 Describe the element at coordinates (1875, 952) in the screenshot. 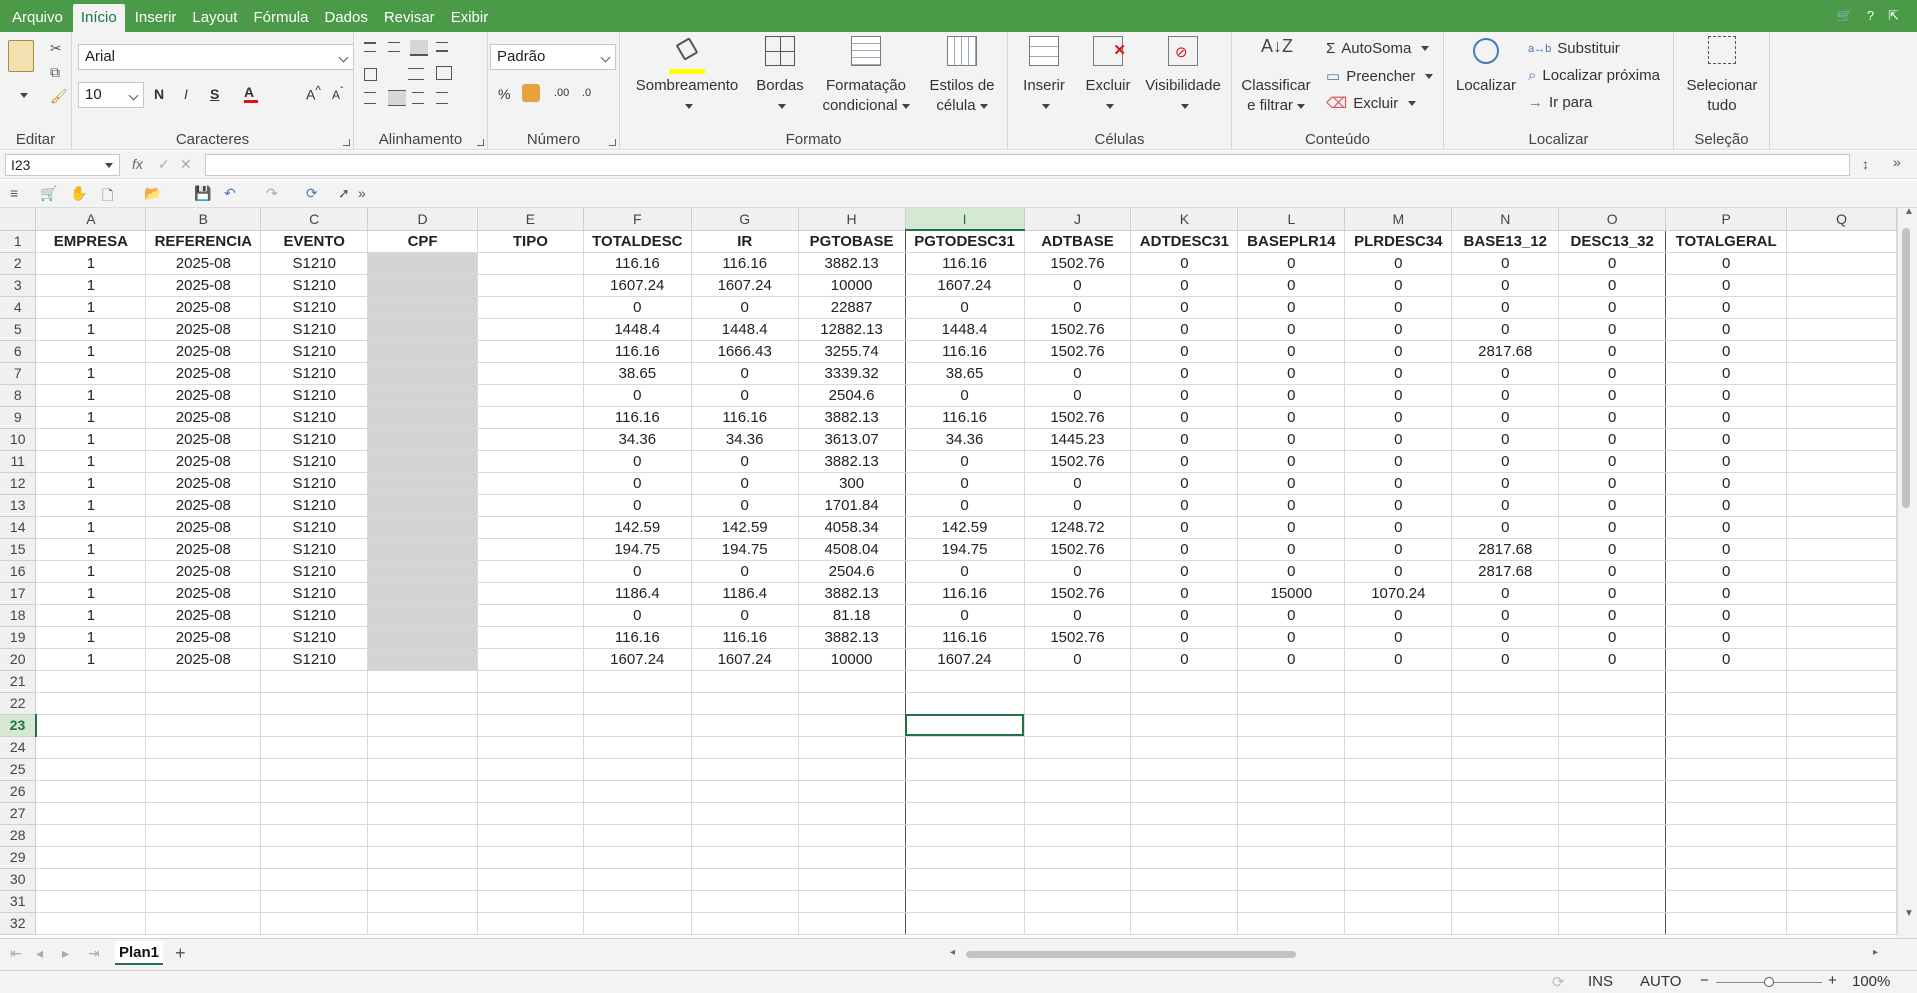

I see `scroll-right-icon: ▸` at that location.